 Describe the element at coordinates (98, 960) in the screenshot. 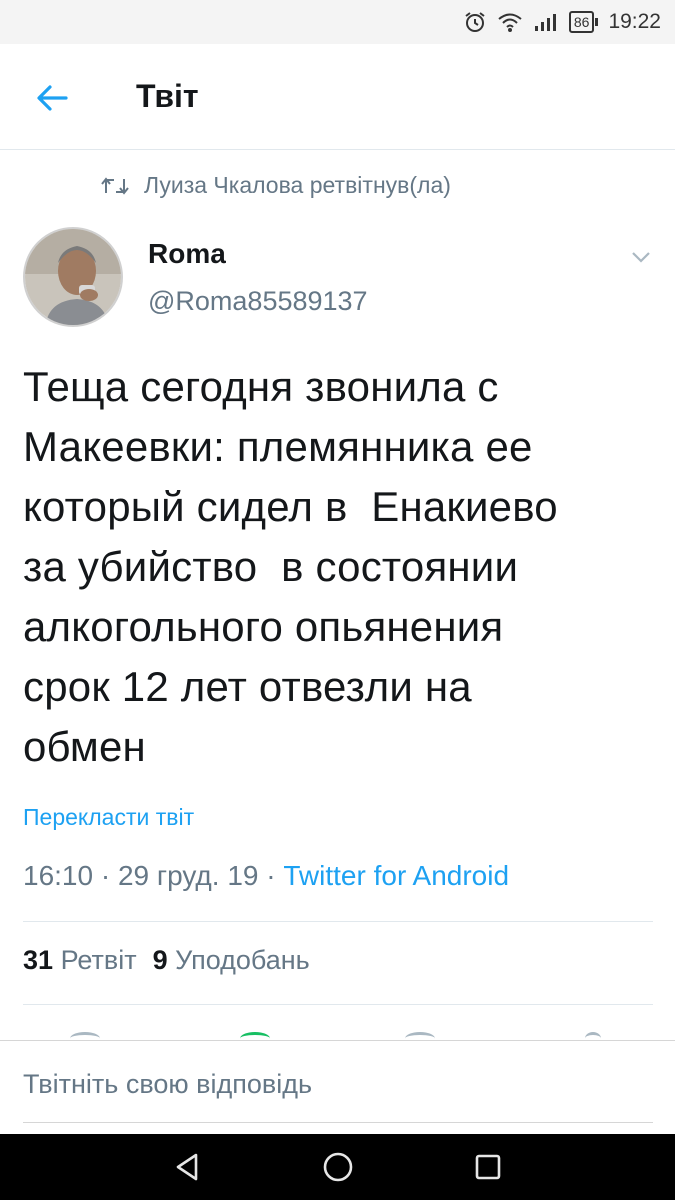

I see `retweets-label: Ретвіт` at that location.